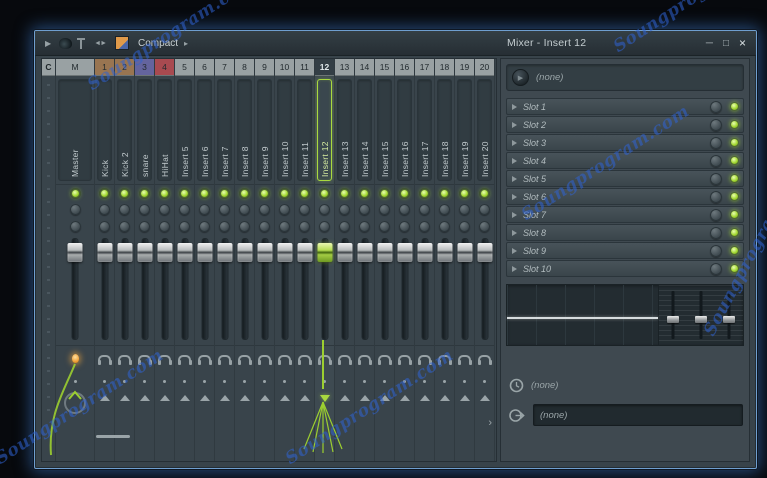 This screenshot has width=767, height=478. Describe the element at coordinates (625, 385) in the screenshot. I see `latency-row: (none)` at that location.